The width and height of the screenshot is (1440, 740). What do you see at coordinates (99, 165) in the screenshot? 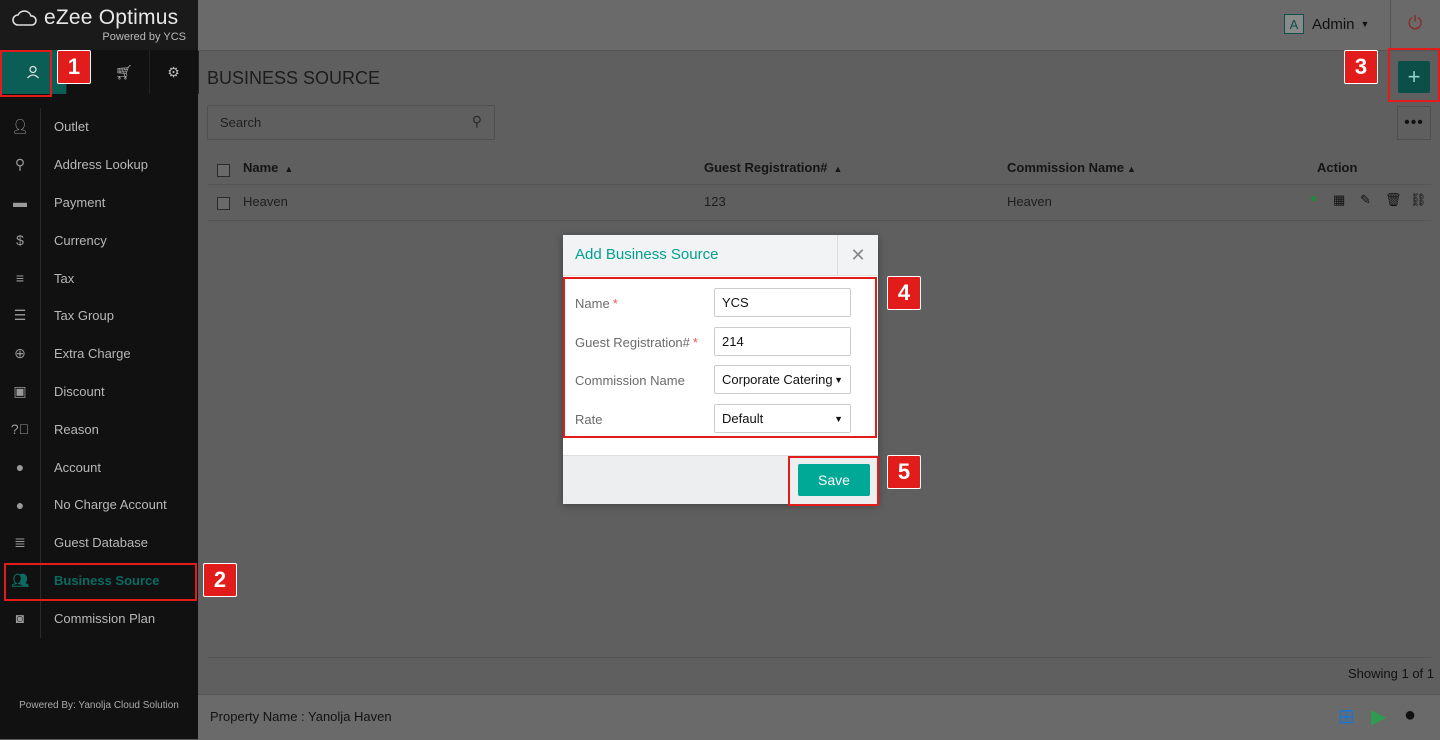
I see `sidebar-item-address-lookup: ⚲ Address Lookup` at bounding box center [99, 165].